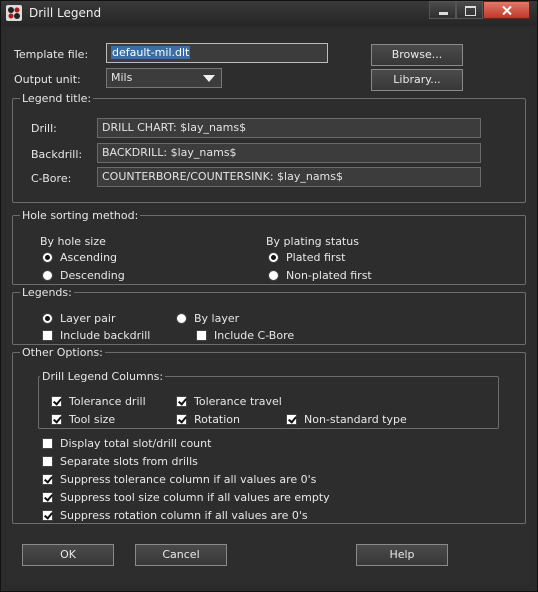 The image size is (538, 592). Describe the element at coordinates (217, 53) in the screenshot. I see `template-file-input: default-mil.dlt` at that location.